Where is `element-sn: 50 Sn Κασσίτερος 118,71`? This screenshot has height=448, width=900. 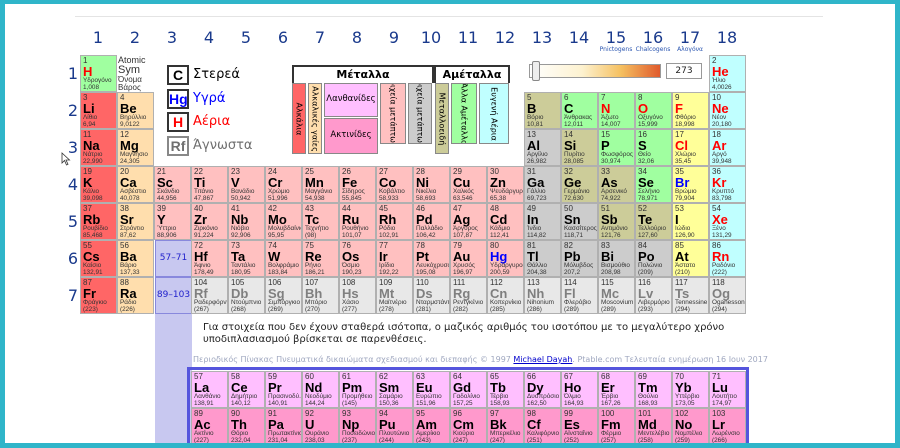 element-sn: 50 Sn Κασσίτερος 118,71 is located at coordinates (579, 221).